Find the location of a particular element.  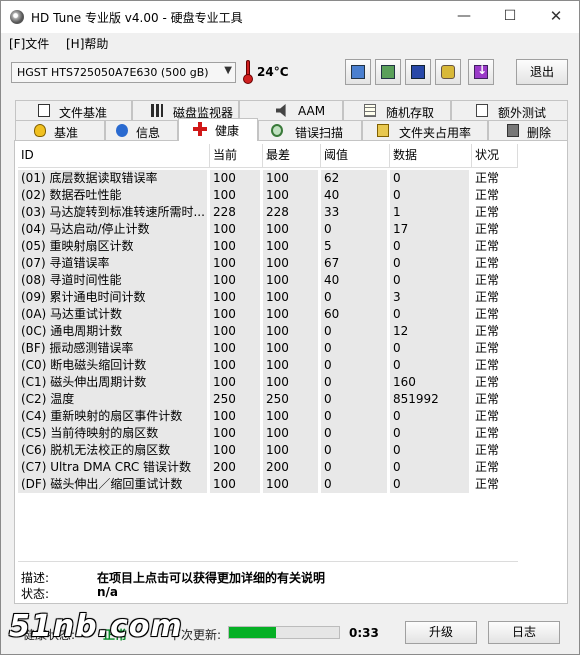

column-header-worst: 最差 is located at coordinates (292, 156).